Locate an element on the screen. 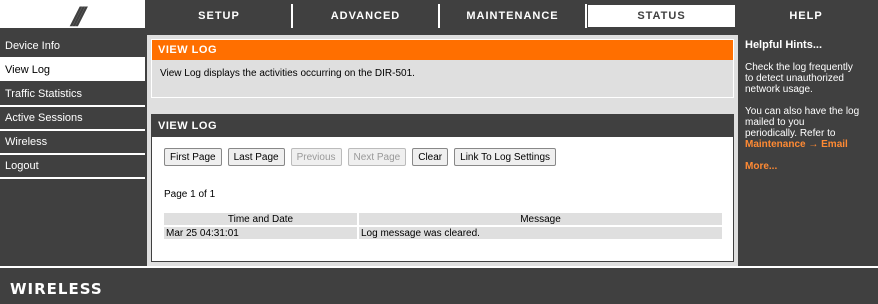 The image size is (878, 304). sidebar-item-traffic-statistics: Traffic Statistics is located at coordinates (72, 95).